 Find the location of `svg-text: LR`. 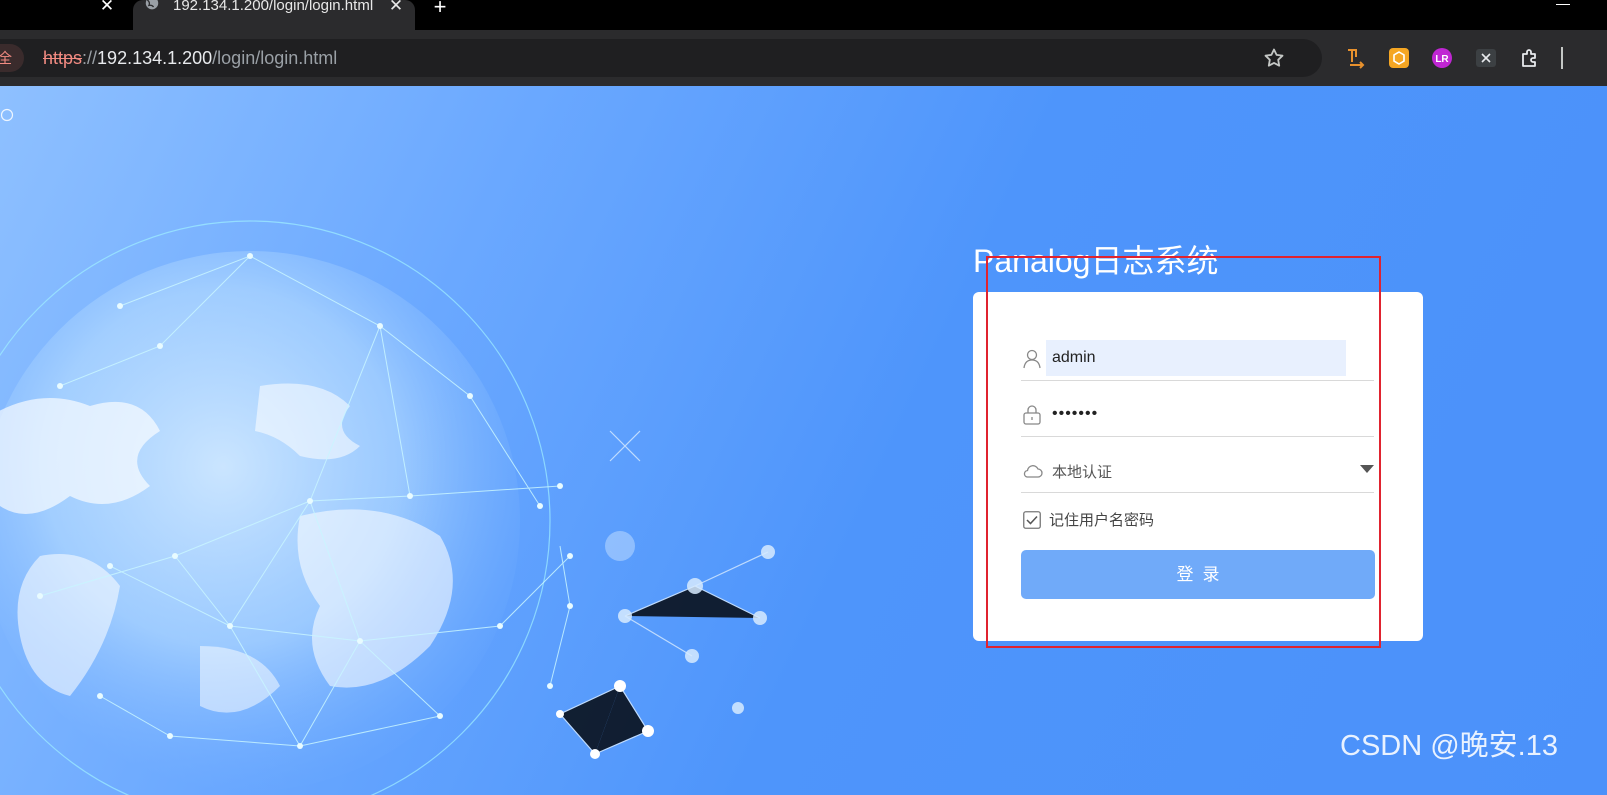

svg-text: LR is located at coordinates (1442, 59).